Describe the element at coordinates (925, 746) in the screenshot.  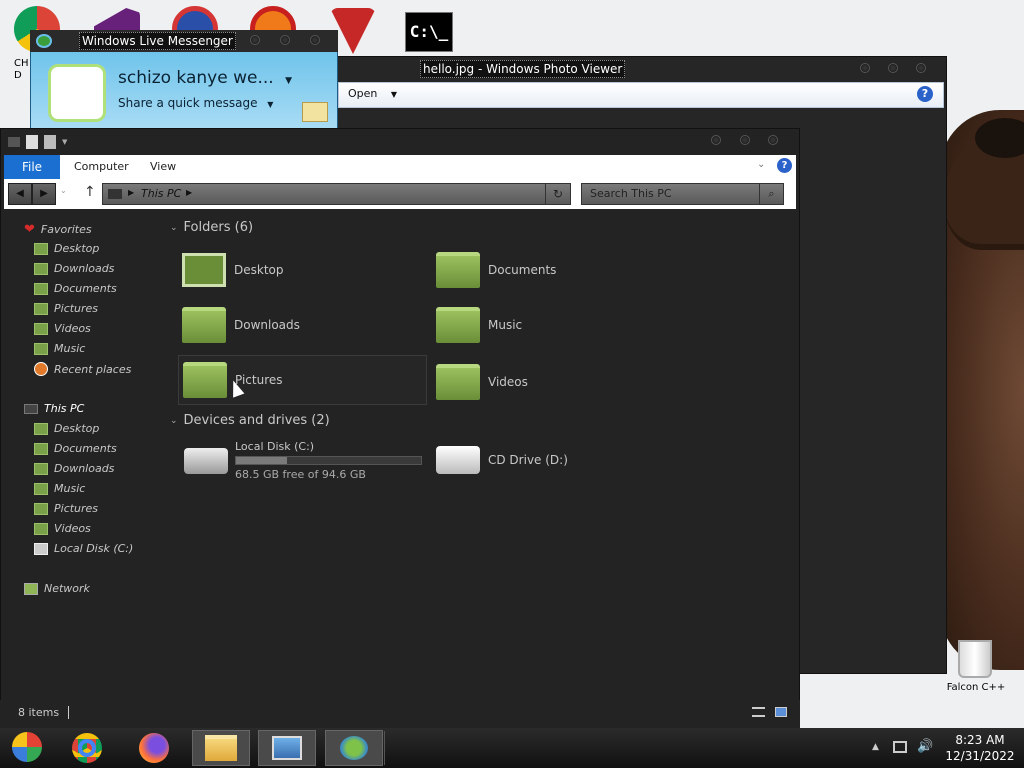
I see `volume-icon: 🔊` at that location.